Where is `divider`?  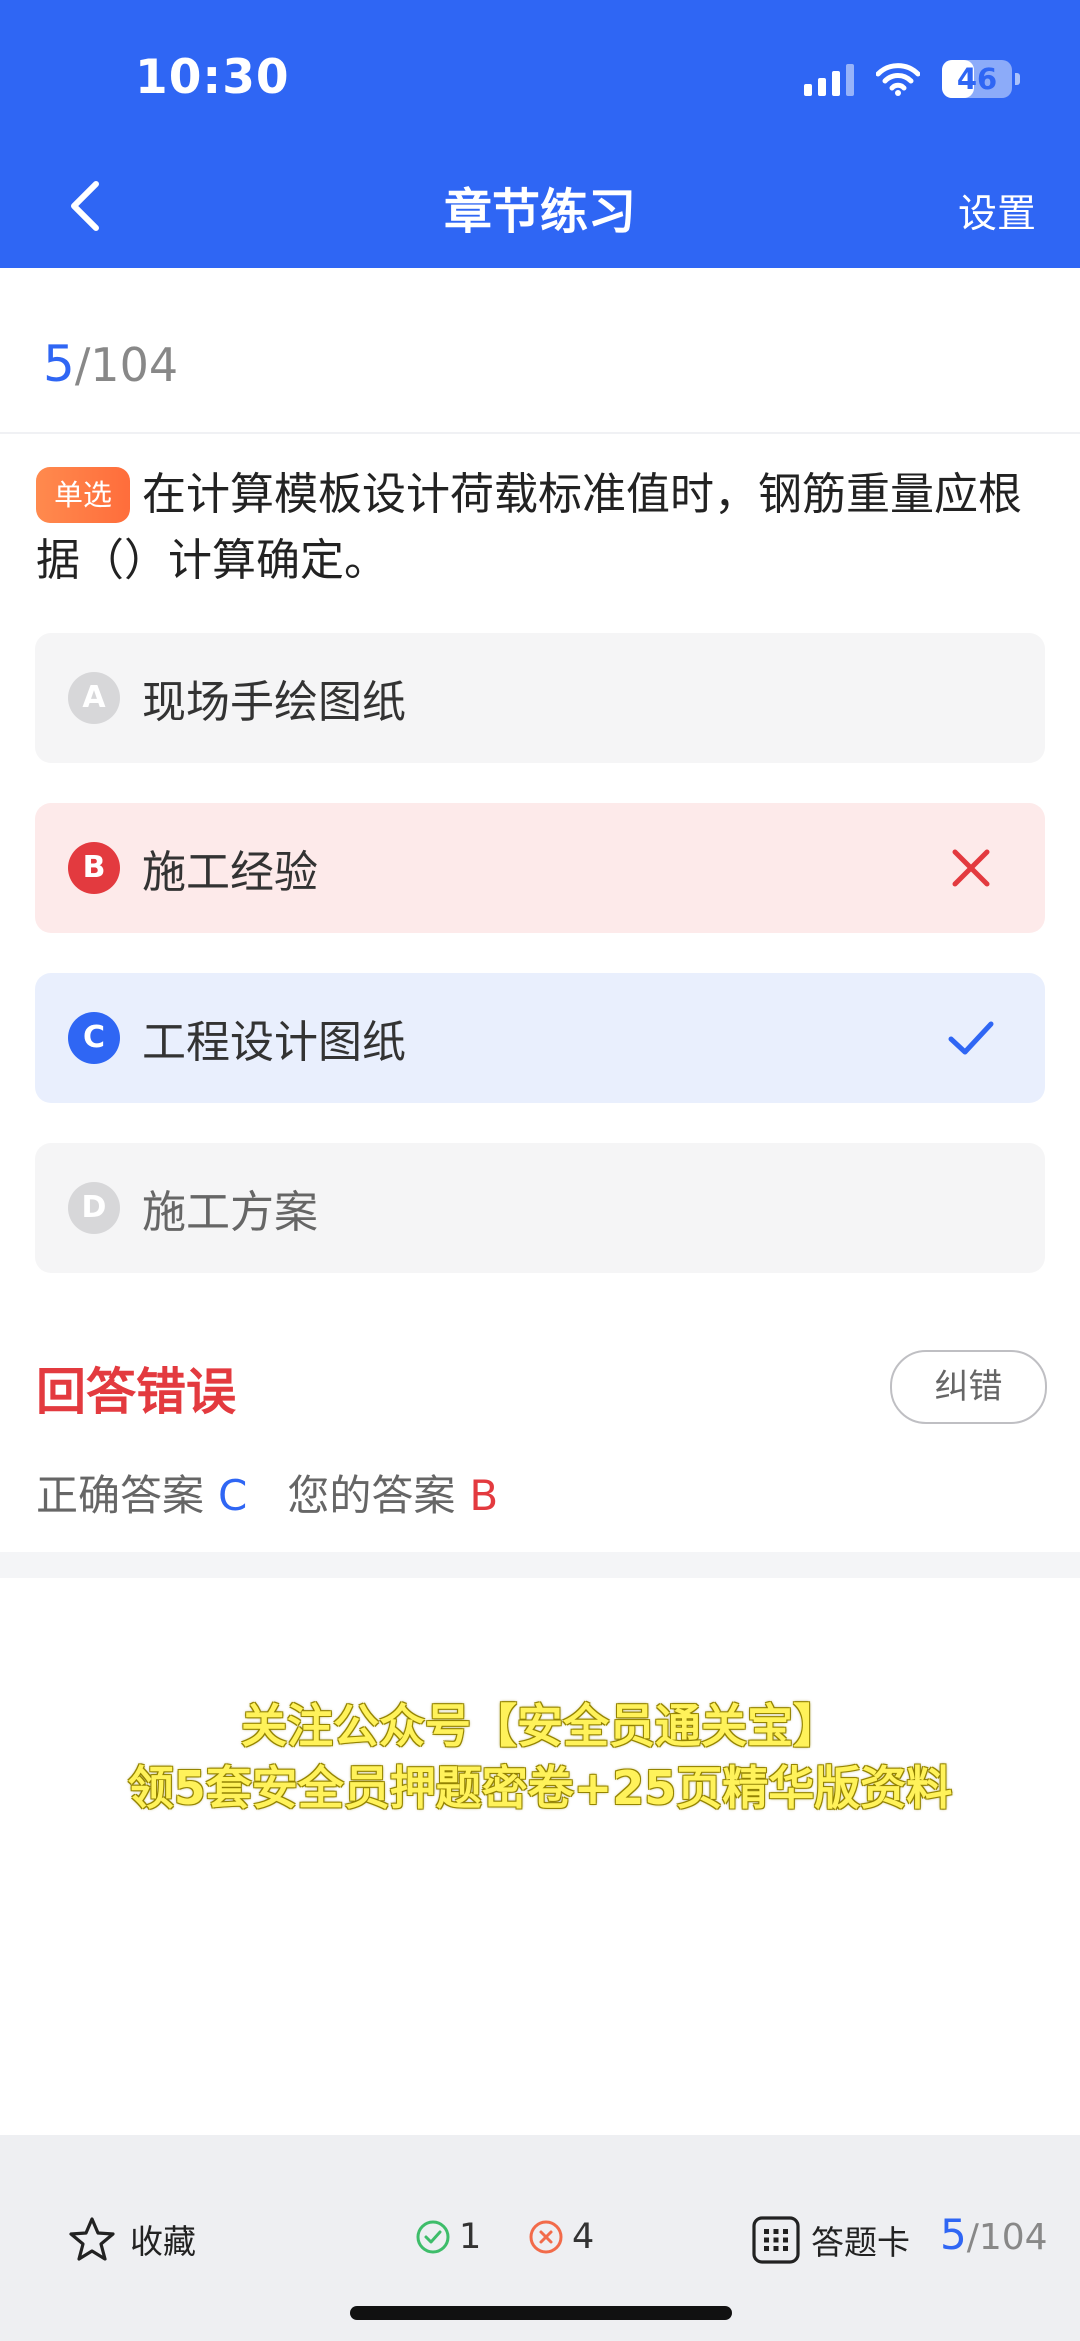 divider is located at coordinates (540, 433).